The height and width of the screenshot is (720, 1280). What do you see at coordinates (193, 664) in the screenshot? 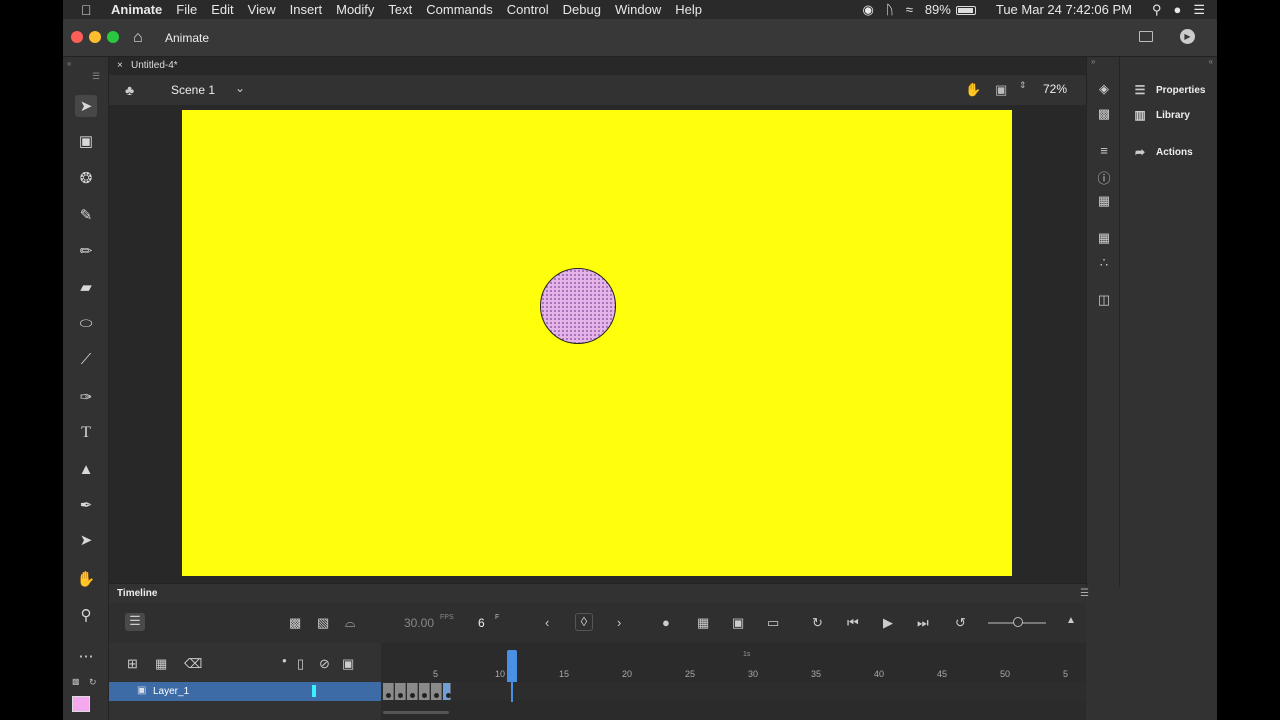
I see `delete-layer-icon: ⌫` at bounding box center [193, 664].